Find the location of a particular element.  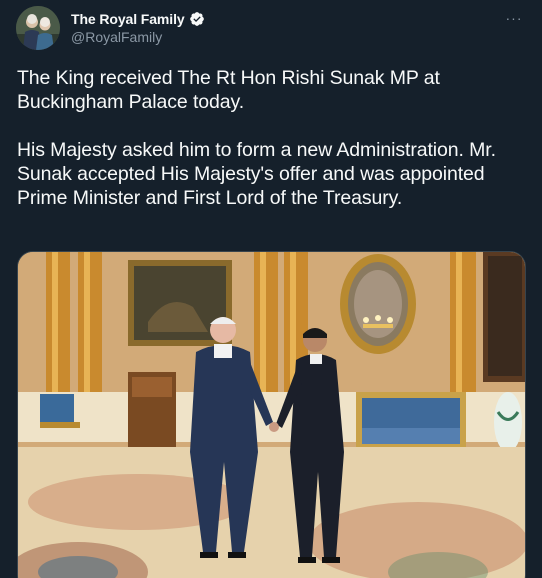

author-handle: @RoyalFamily is located at coordinates (138, 37).